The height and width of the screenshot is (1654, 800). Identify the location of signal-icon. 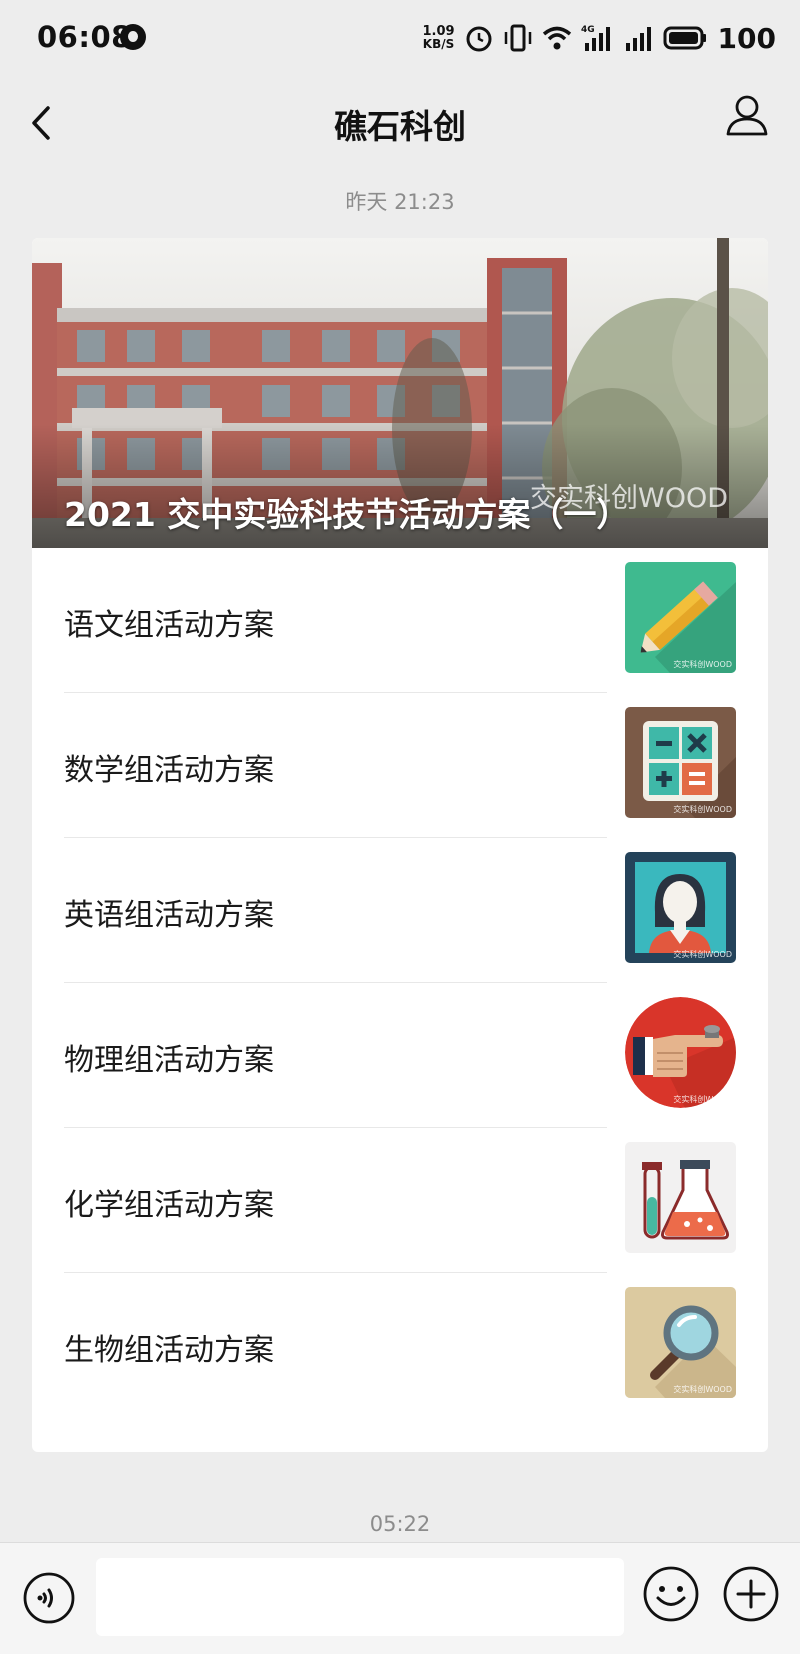
(638, 39).